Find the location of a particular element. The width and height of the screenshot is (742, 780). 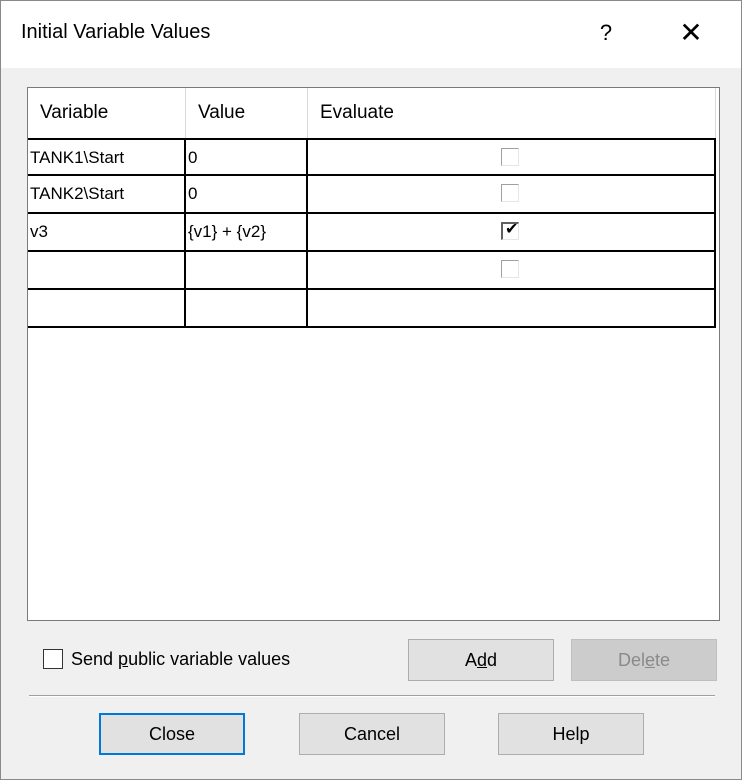

help-icon: ? is located at coordinates (606, 33).